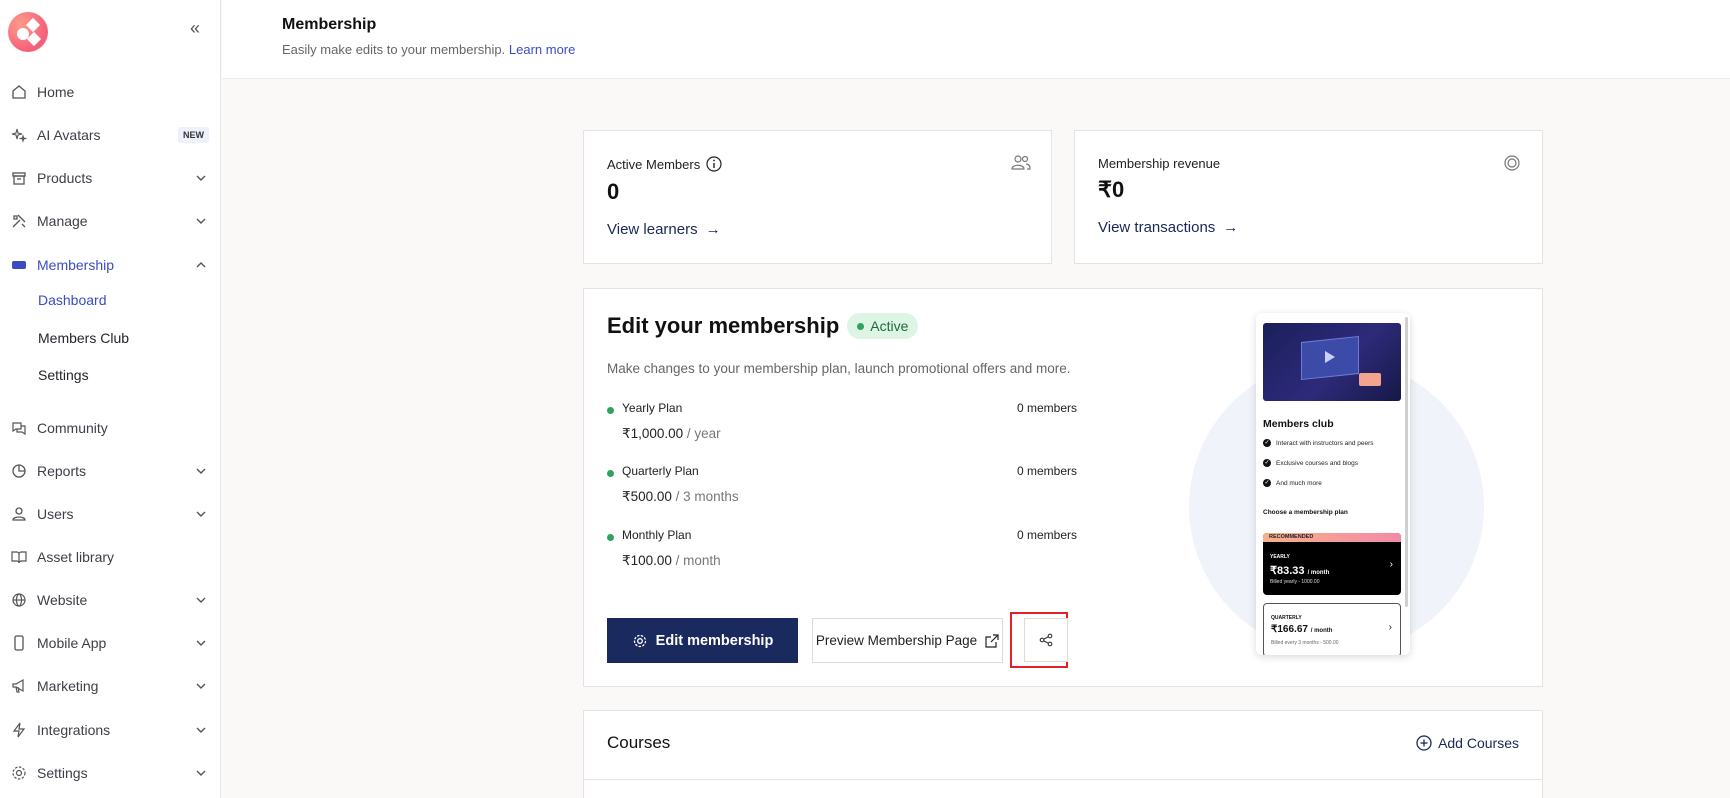  Describe the element at coordinates (19, 600) in the screenshot. I see `globe-icon` at that location.